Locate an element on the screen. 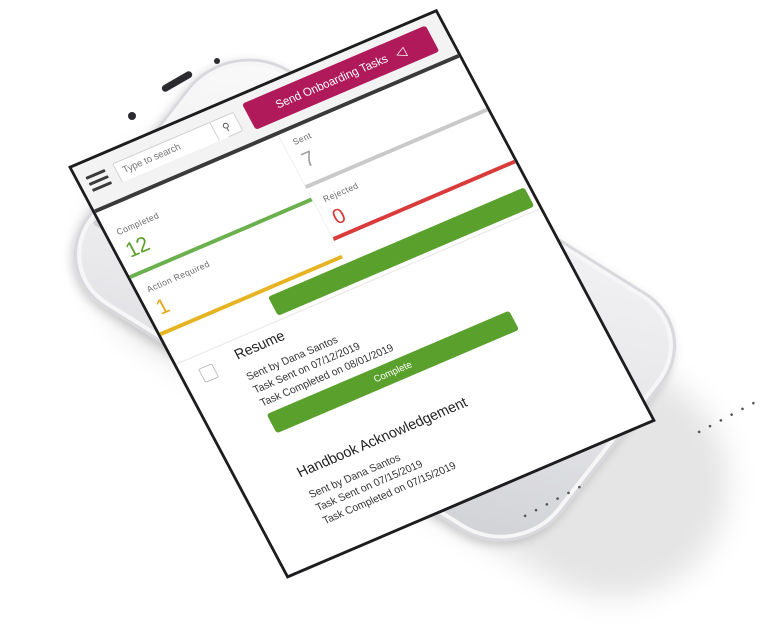 The width and height of the screenshot is (774, 640). proximity-sensor is located at coordinates (217, 61).